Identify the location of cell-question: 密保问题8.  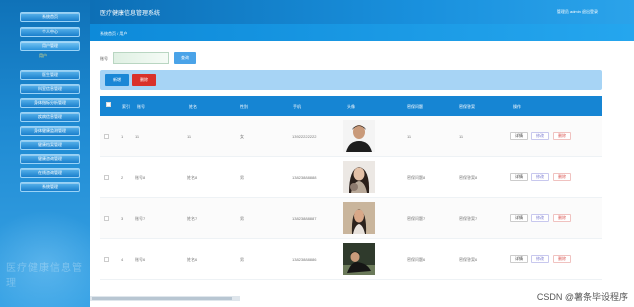
(416, 177).